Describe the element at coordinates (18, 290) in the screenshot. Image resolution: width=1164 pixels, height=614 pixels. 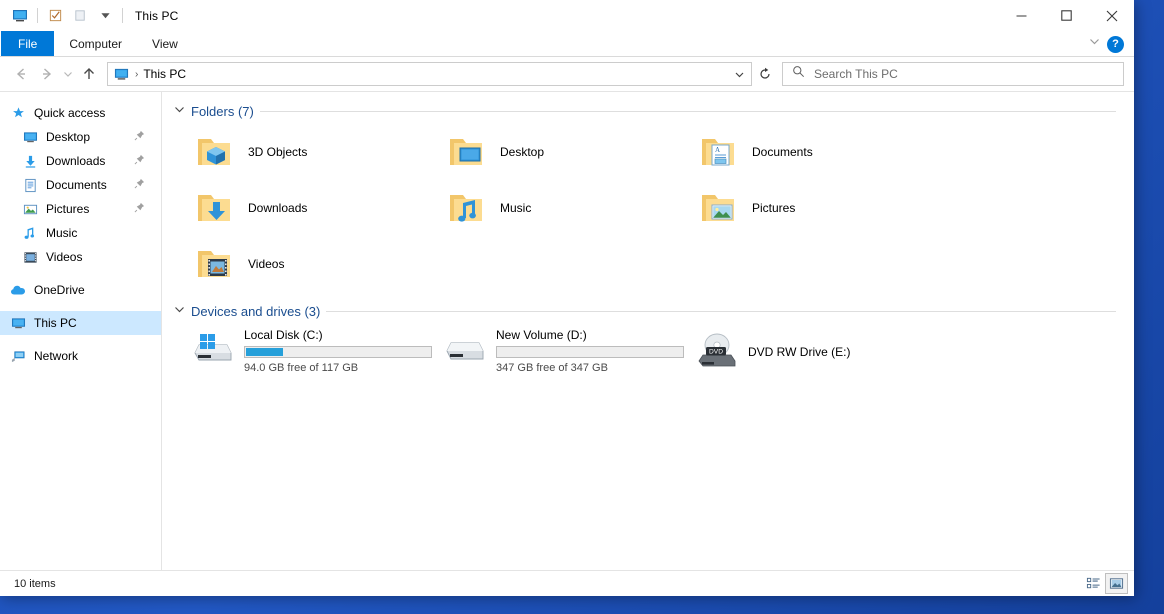
I see `onedrive-icon` at that location.